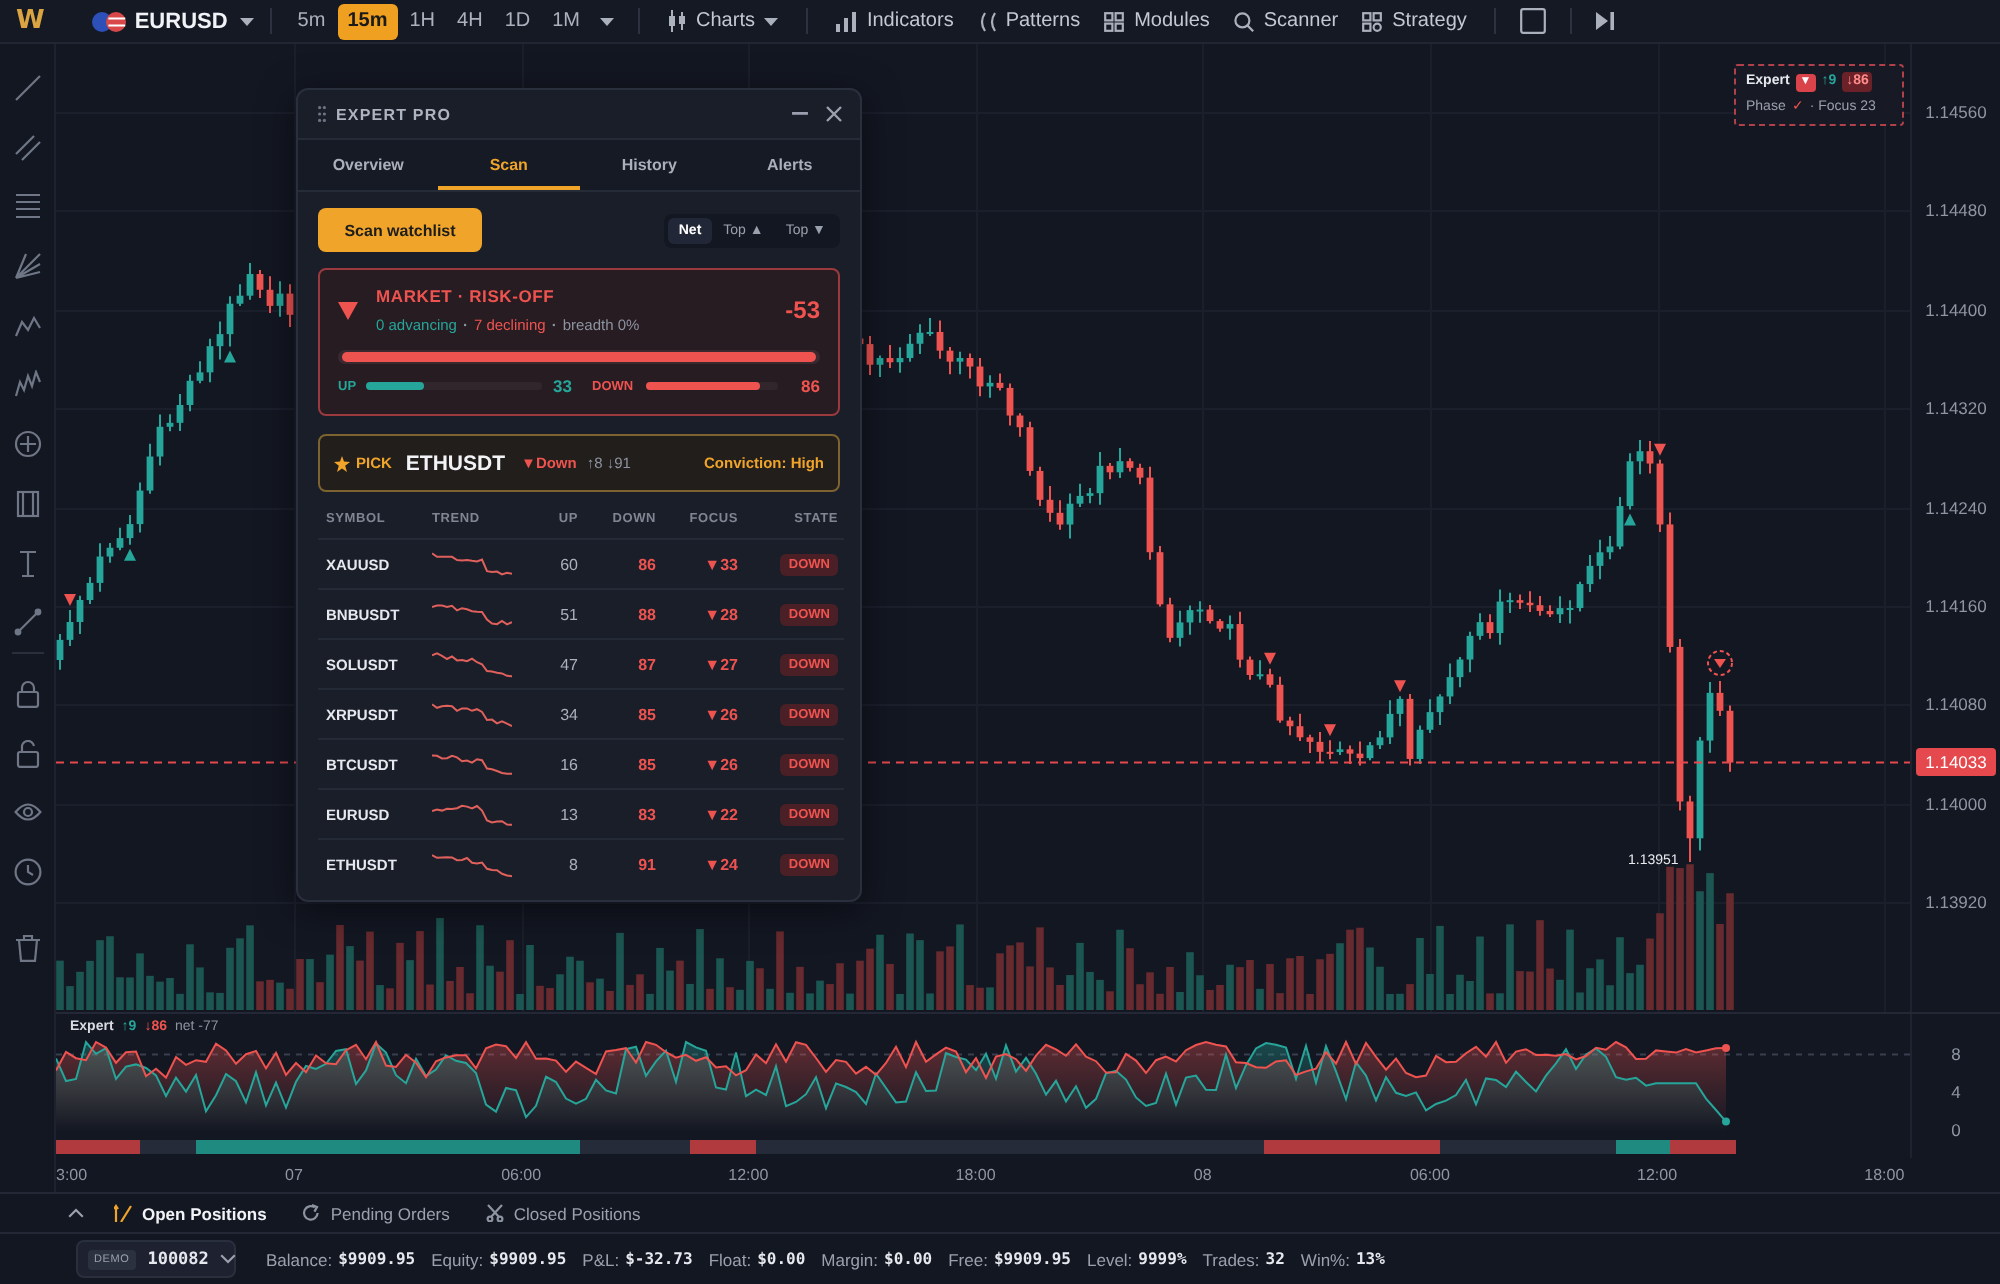  Describe the element at coordinates (27, 384) in the screenshot. I see `wave-icon` at that location.